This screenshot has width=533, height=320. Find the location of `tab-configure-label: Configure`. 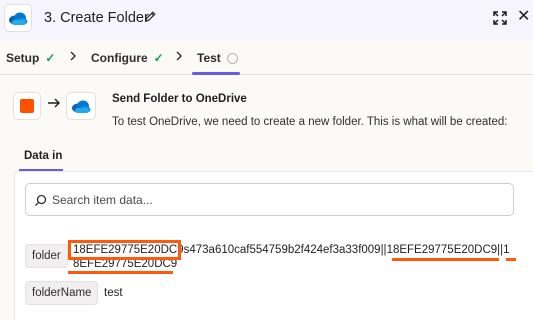

tab-configure-label: Configure is located at coordinates (119, 58).